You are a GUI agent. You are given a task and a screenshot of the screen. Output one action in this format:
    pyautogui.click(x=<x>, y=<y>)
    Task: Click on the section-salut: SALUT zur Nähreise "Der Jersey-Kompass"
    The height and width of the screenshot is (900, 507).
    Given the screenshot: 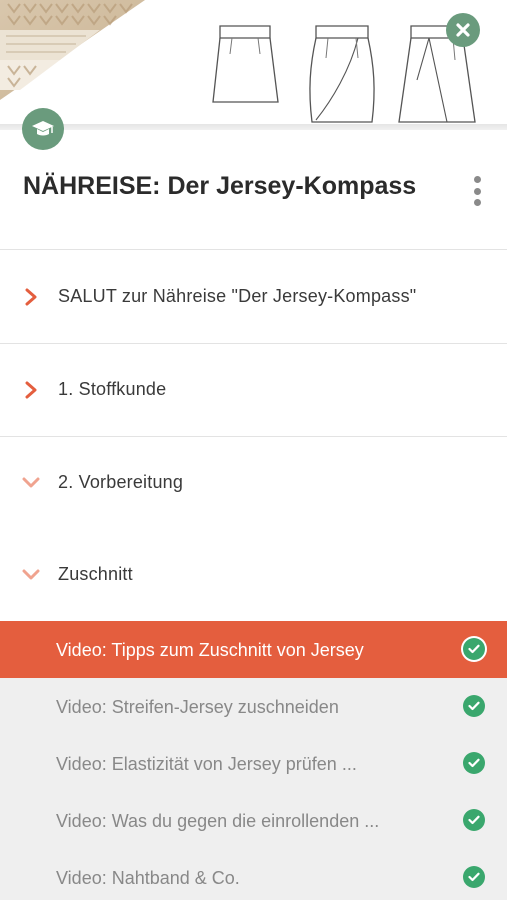 What is the action you would take?
    pyautogui.click(x=253, y=297)
    